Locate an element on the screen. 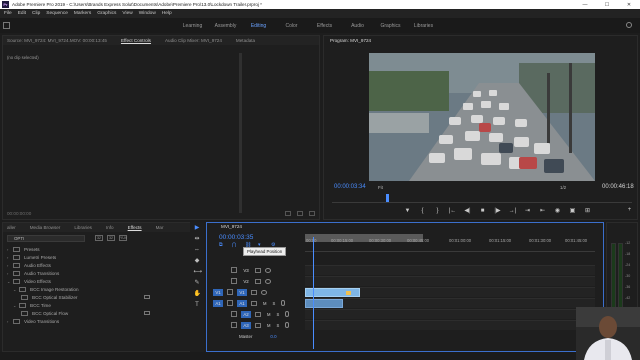 The width and height of the screenshot is (640, 360). ripple-edit-tool-icon: ⇔ is located at coordinates (197, 250).